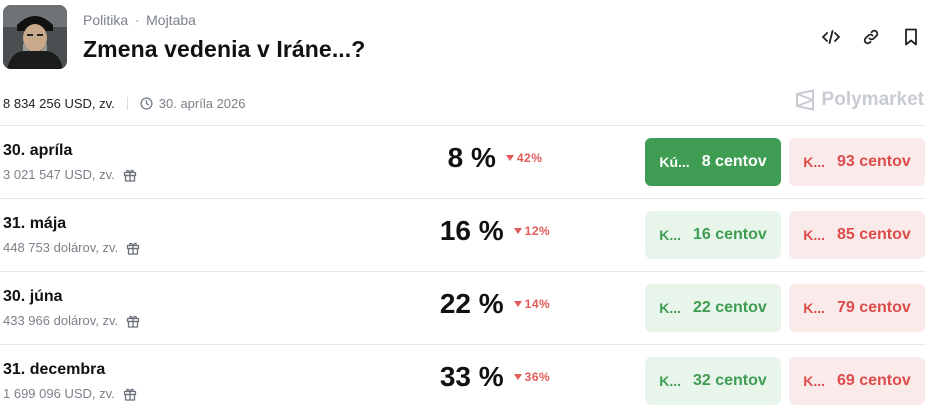 Image resolution: width=930 pixels, height=413 pixels. I want to click on market-avatar, so click(35, 37).